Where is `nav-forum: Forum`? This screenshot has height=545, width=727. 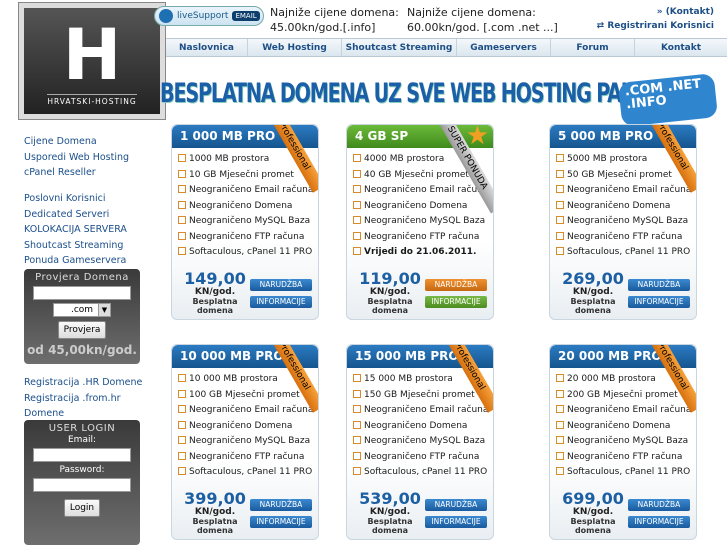 nav-forum: Forum is located at coordinates (593, 47).